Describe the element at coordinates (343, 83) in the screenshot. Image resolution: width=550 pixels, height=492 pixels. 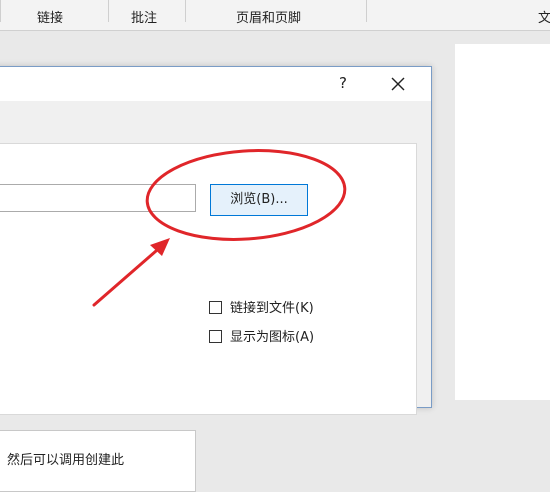
I see `help-button: ?` at that location.